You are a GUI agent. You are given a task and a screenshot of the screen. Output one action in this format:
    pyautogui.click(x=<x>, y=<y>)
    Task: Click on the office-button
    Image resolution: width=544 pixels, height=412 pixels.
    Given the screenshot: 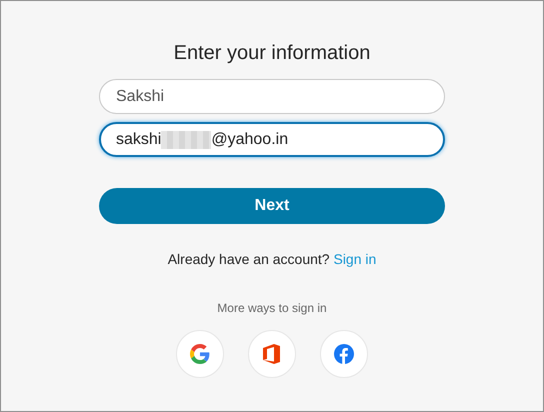 What is the action you would take?
    pyautogui.click(x=272, y=354)
    